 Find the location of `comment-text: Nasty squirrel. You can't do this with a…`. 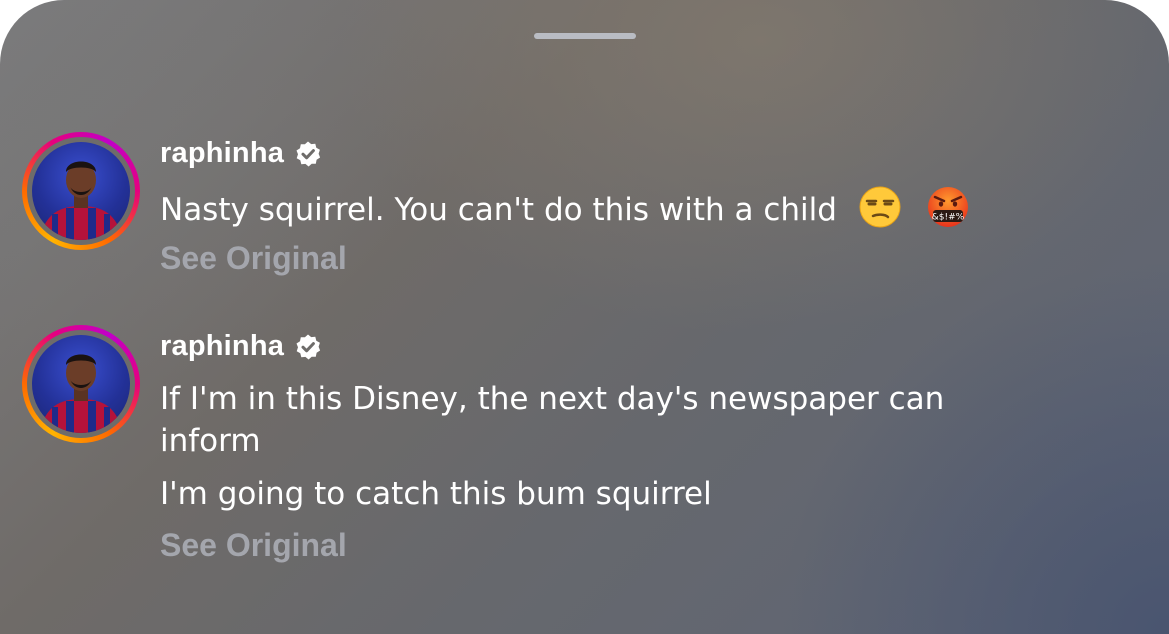

comment-text: Nasty squirrel. You can't do this with a… is located at coordinates (564, 208).